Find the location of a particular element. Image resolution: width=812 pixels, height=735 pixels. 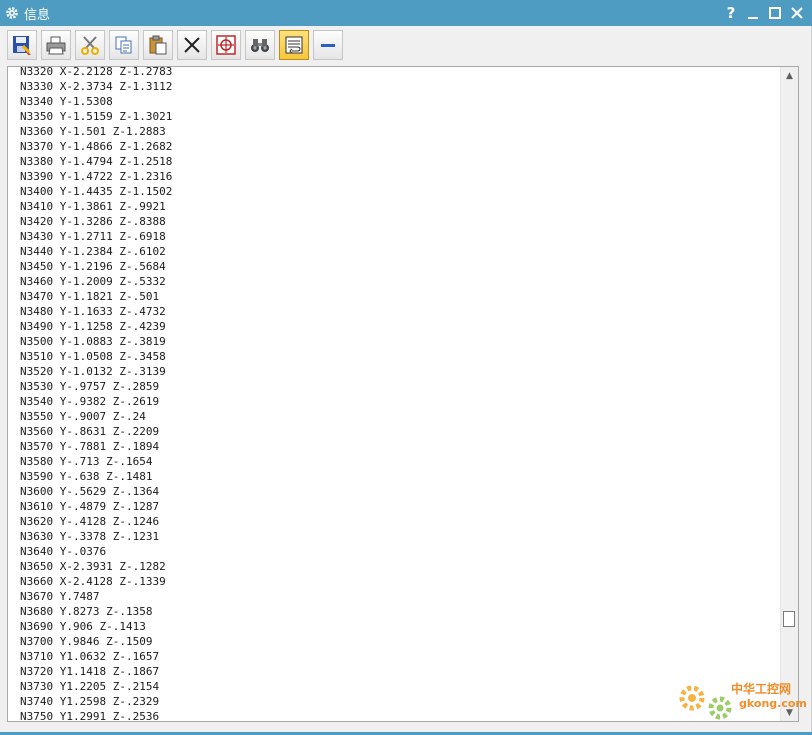

print-icon is located at coordinates (56, 45).